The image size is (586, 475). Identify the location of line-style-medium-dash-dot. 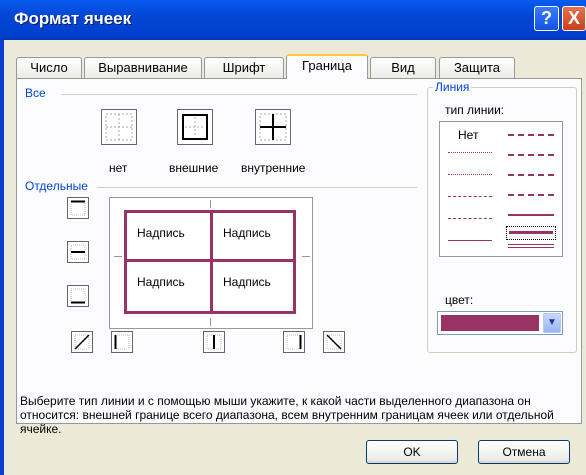
(531, 175).